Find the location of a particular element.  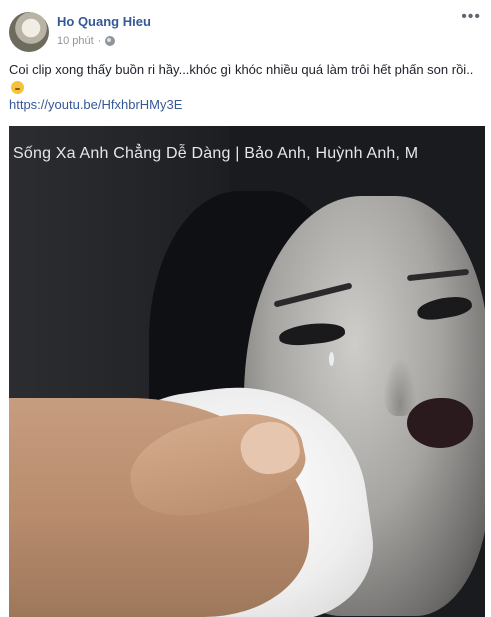

avatar is located at coordinates (29, 32).